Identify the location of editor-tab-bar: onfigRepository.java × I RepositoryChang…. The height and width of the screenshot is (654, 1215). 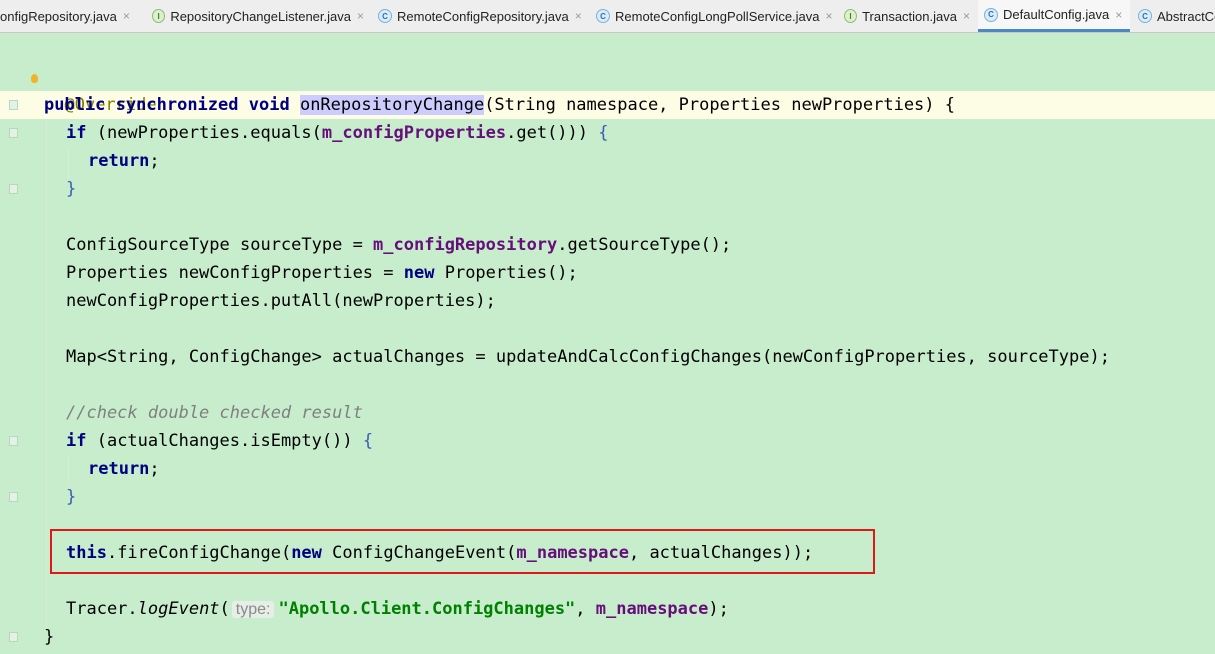
(607, 16).